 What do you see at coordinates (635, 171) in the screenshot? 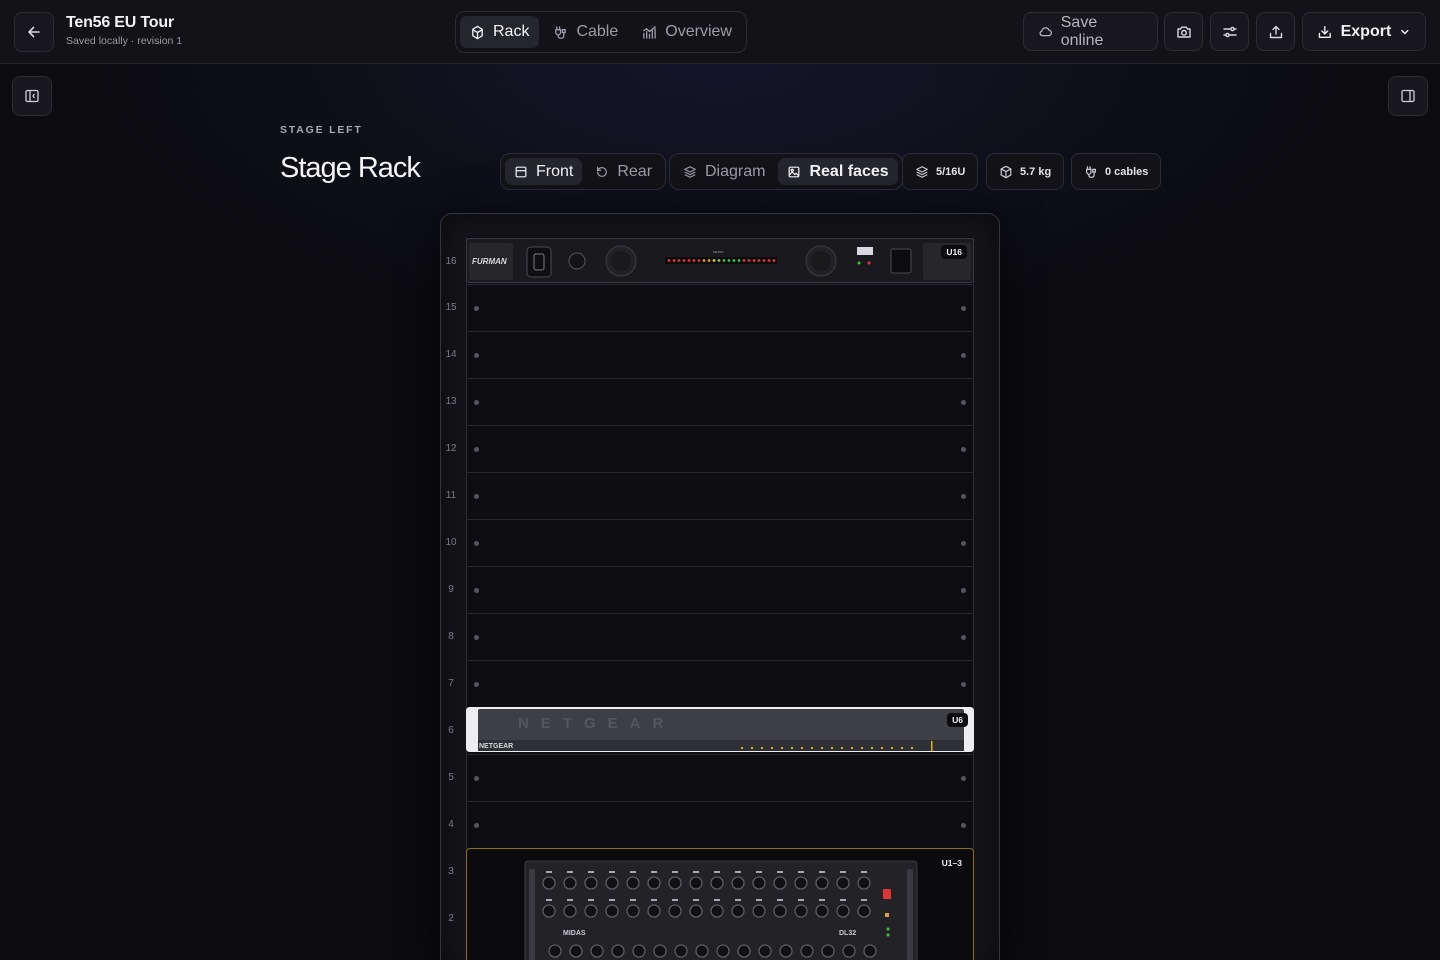
I see `view-rear-label: Rear` at bounding box center [635, 171].